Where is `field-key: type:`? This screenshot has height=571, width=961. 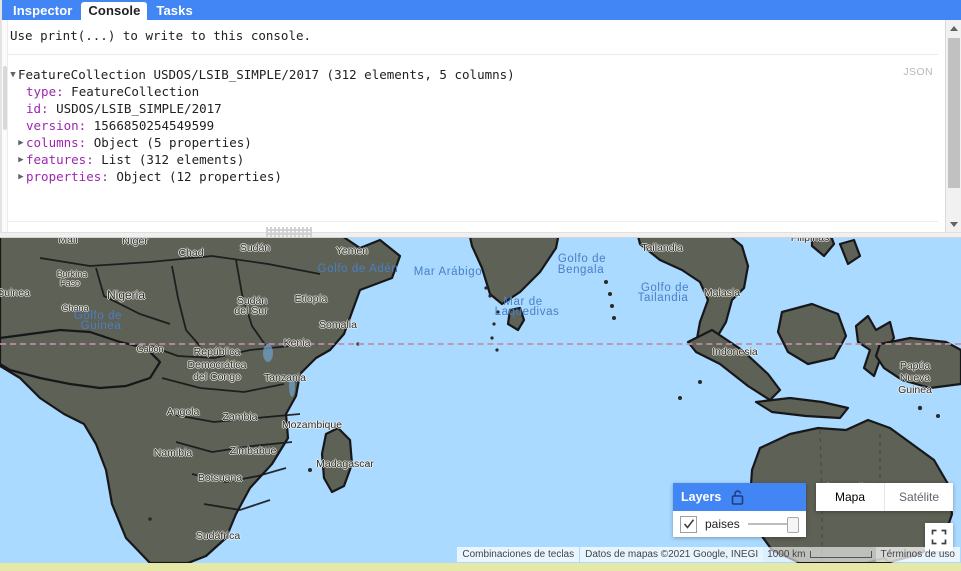 field-key: type: is located at coordinates (45, 91).